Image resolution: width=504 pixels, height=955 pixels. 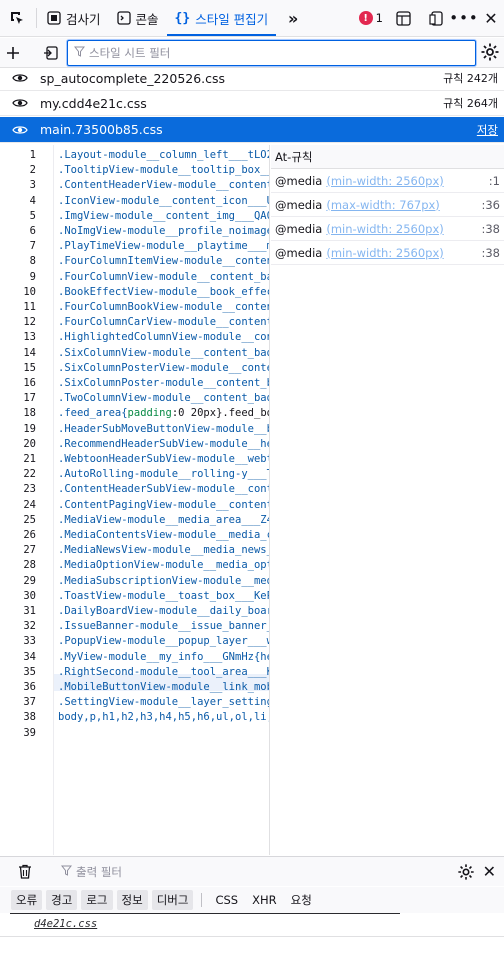 I want to click on filter-css-button: CSS, so click(x=226, y=900).